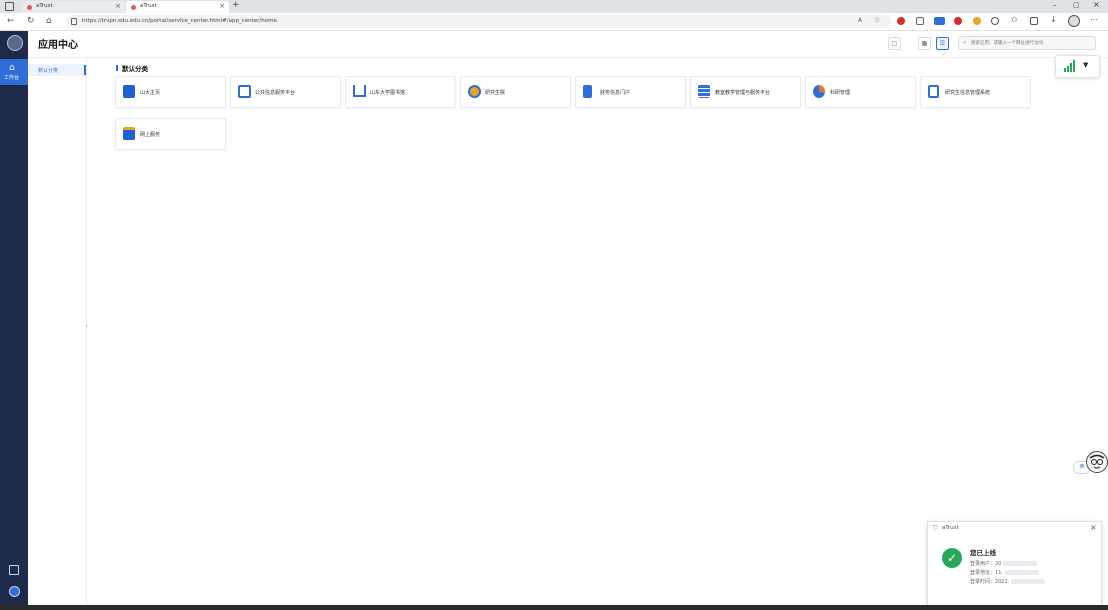 This screenshot has height=610, width=1108. I want to click on lock-icon, so click(74, 21).